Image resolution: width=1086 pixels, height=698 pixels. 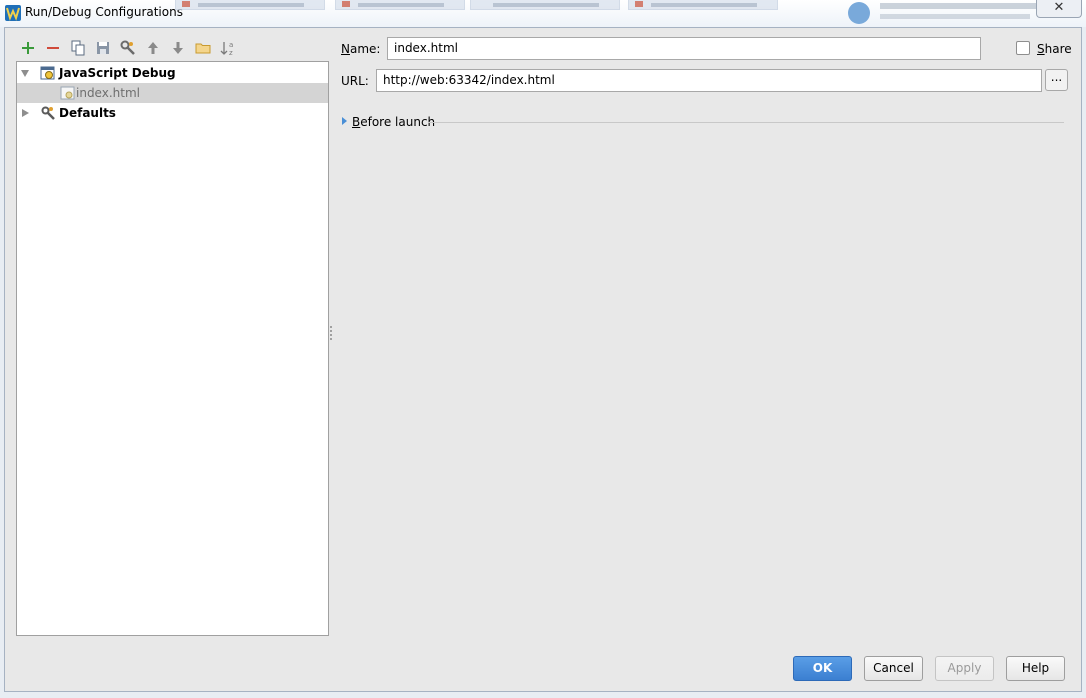 I want to click on tree-item-javascript-debug: JavaScript Debug, so click(x=172, y=73).